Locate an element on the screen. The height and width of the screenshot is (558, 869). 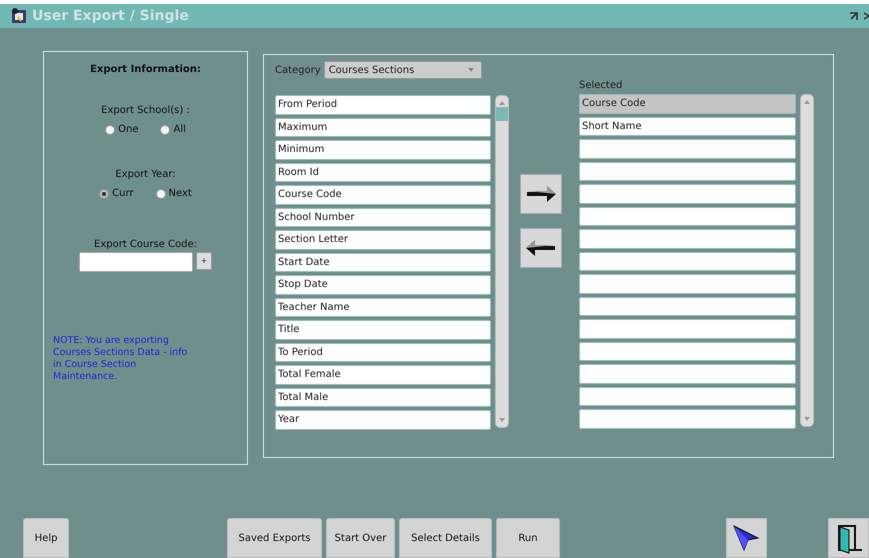
scroll-up-icon is located at coordinates (807, 102).